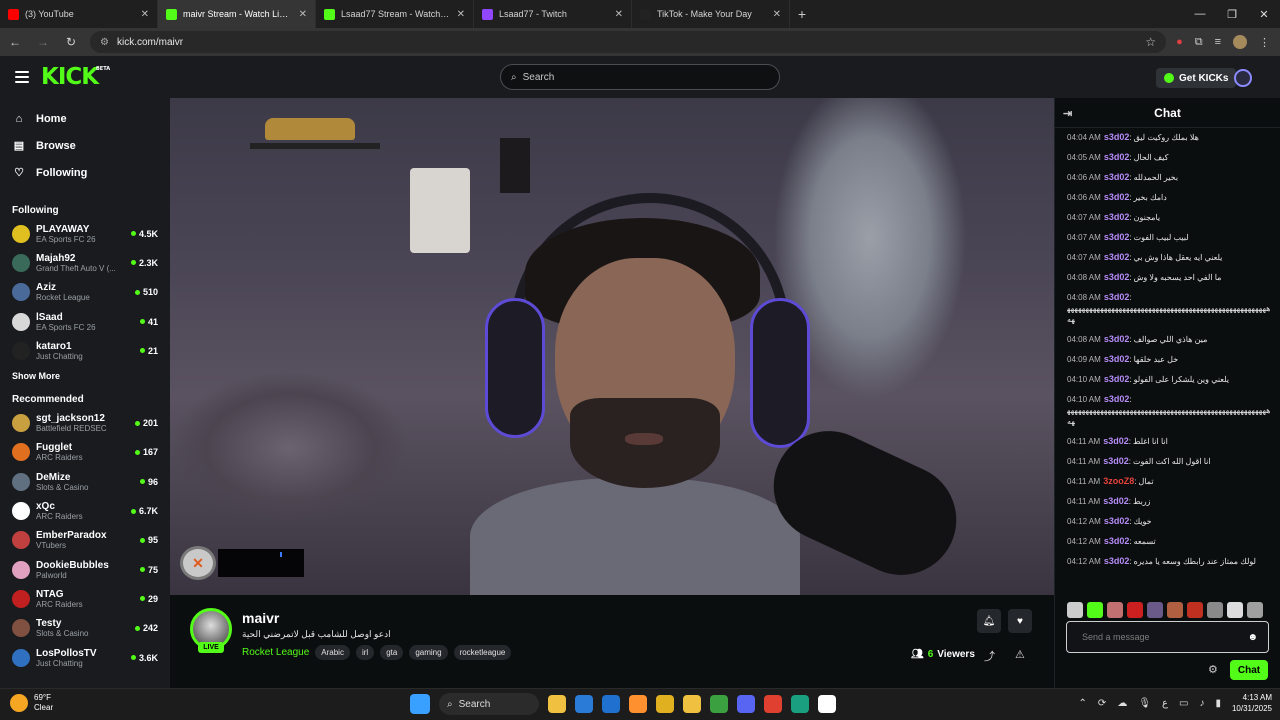  I want to click on send-chat-button: Chat, so click(1249, 670).